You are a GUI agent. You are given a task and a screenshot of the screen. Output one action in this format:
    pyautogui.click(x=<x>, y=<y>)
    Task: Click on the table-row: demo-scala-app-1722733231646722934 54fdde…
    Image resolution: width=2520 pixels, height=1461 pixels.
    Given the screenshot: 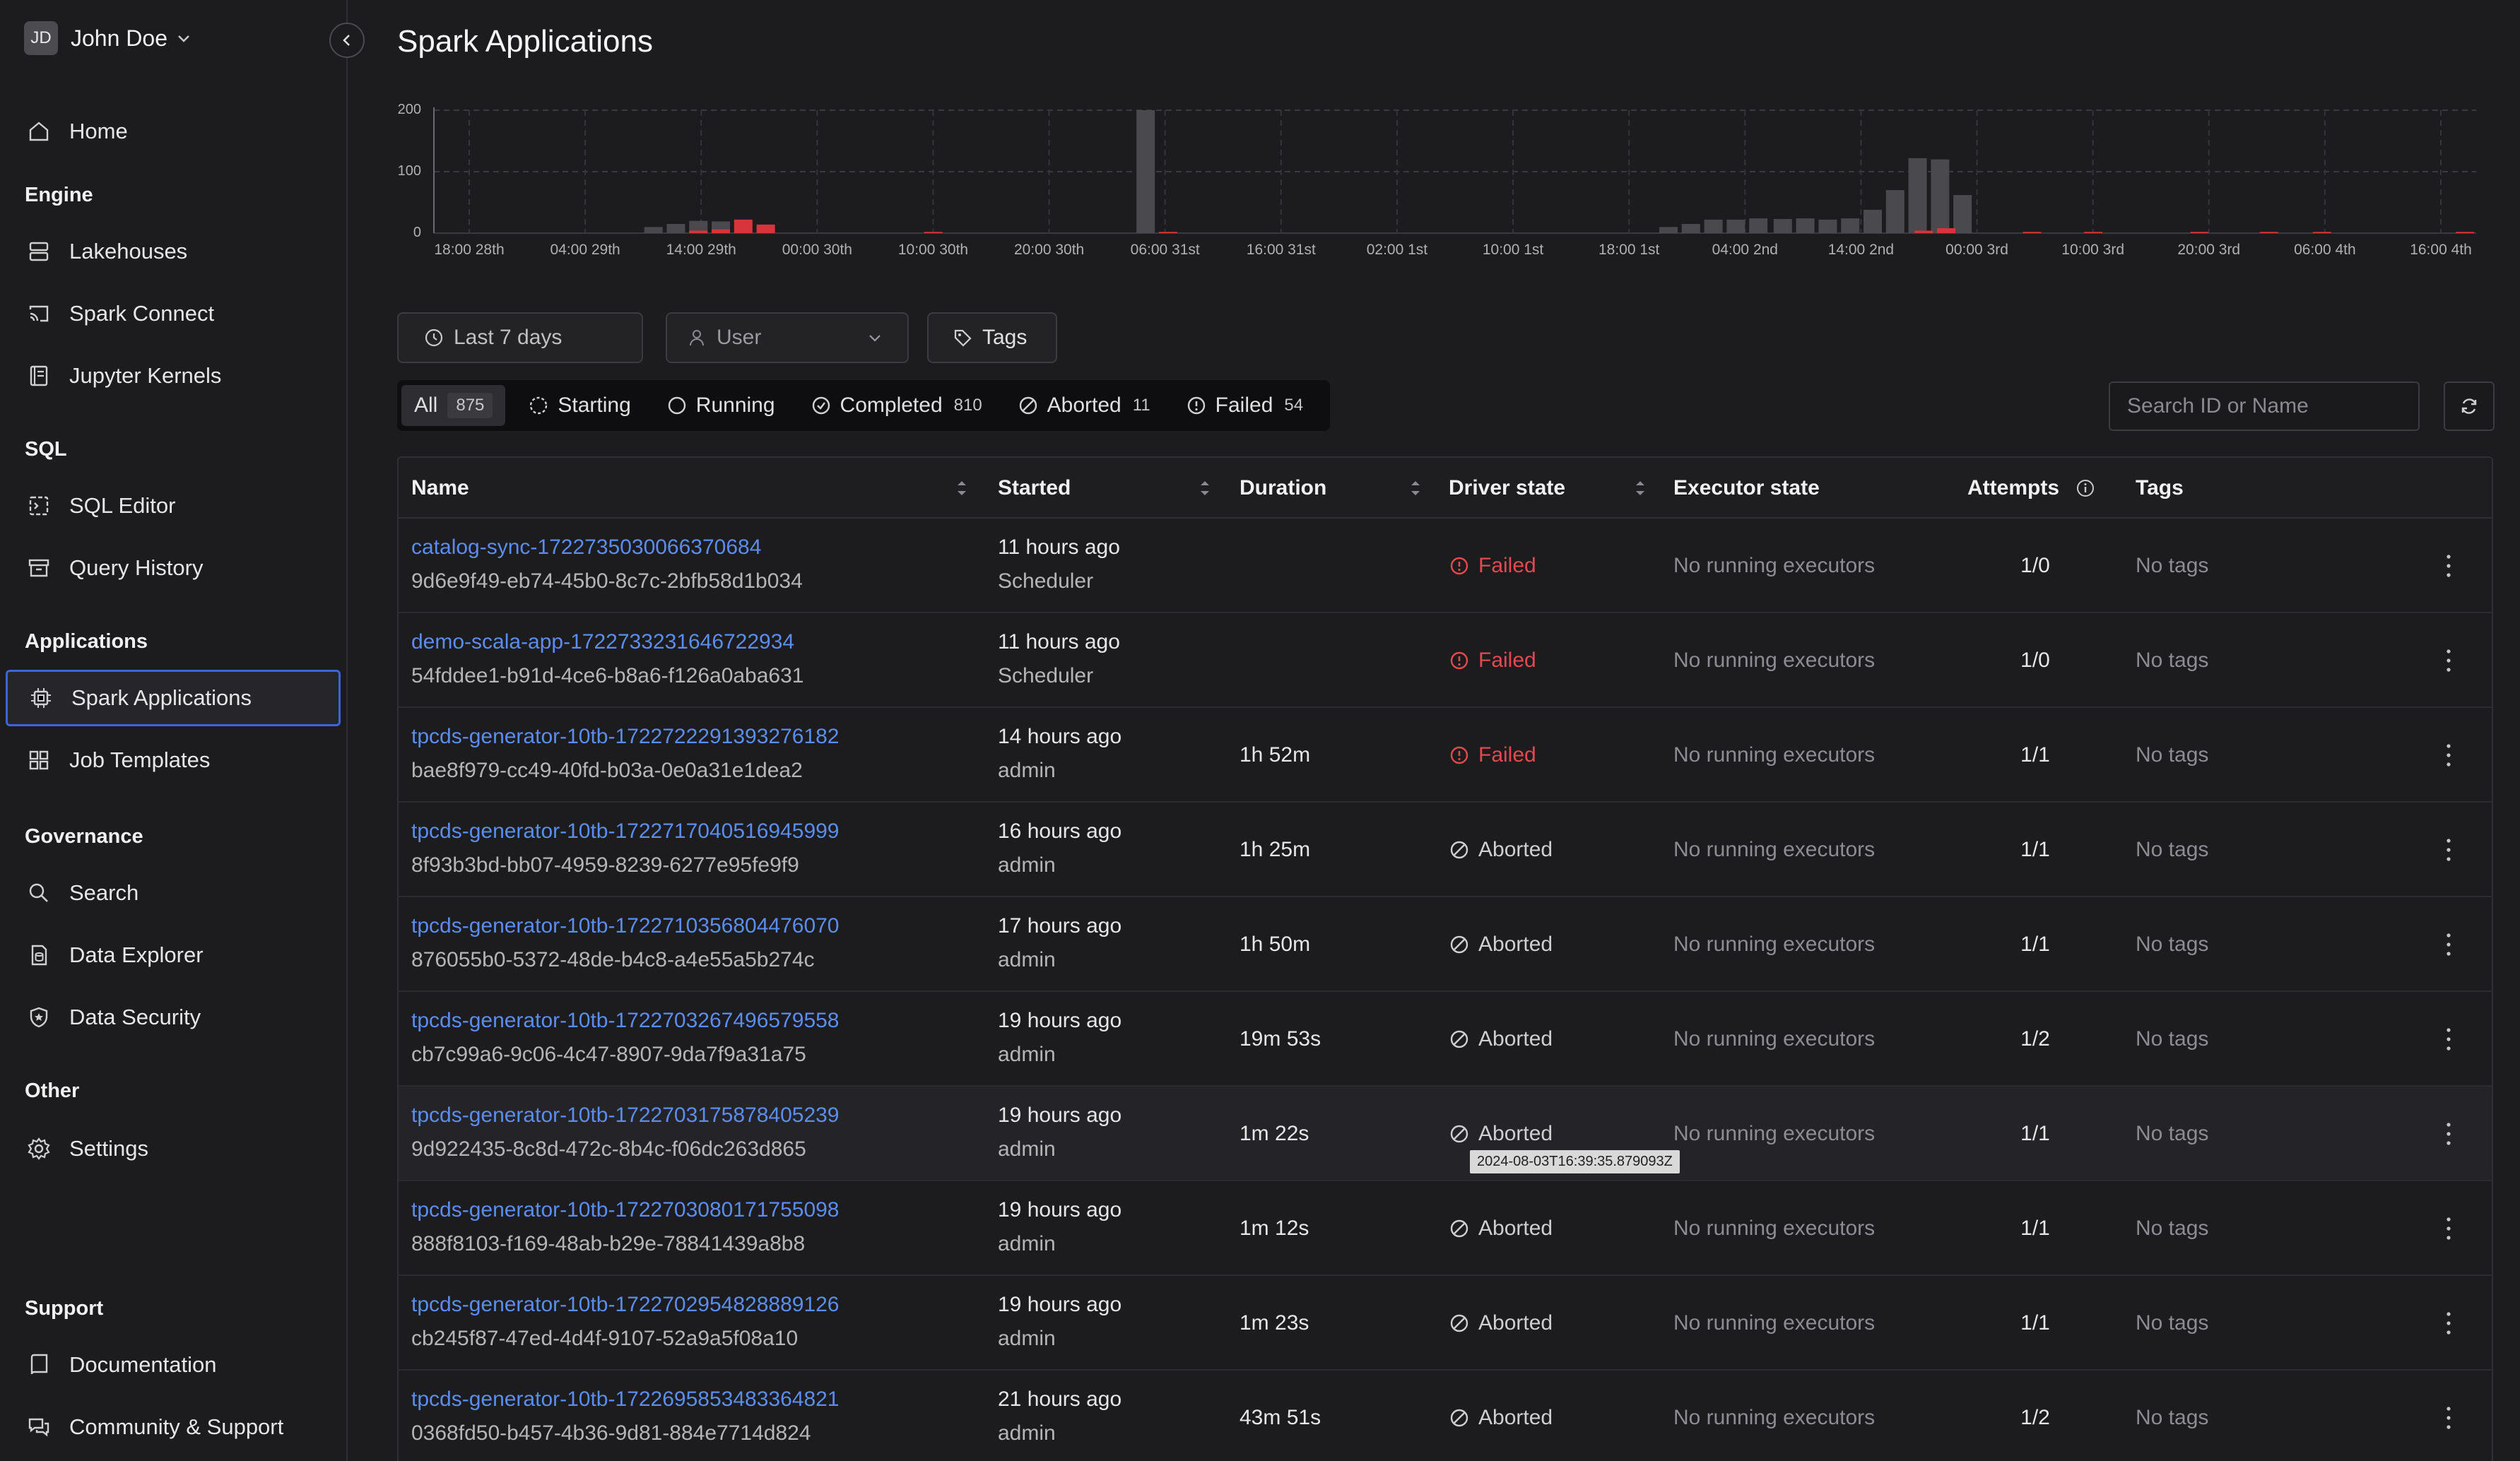 What is the action you would take?
    pyautogui.click(x=1445, y=660)
    